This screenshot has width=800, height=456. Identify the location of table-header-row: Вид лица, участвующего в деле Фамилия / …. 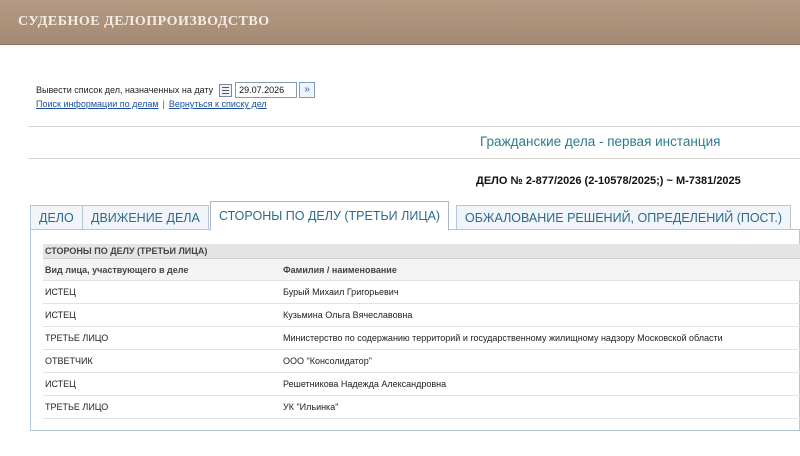
(421, 269).